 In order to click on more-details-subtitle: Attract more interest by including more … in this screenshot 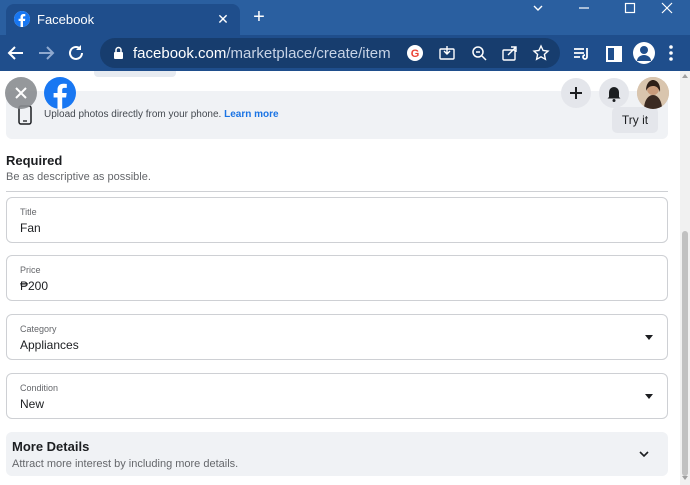, I will do `click(125, 464)`.